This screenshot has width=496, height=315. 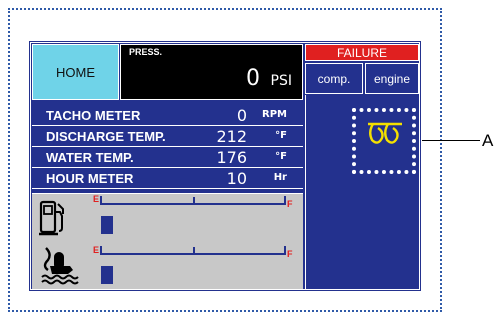 What do you see at coordinates (253, 78) in the screenshot?
I see `pressure-value: 0` at bounding box center [253, 78].